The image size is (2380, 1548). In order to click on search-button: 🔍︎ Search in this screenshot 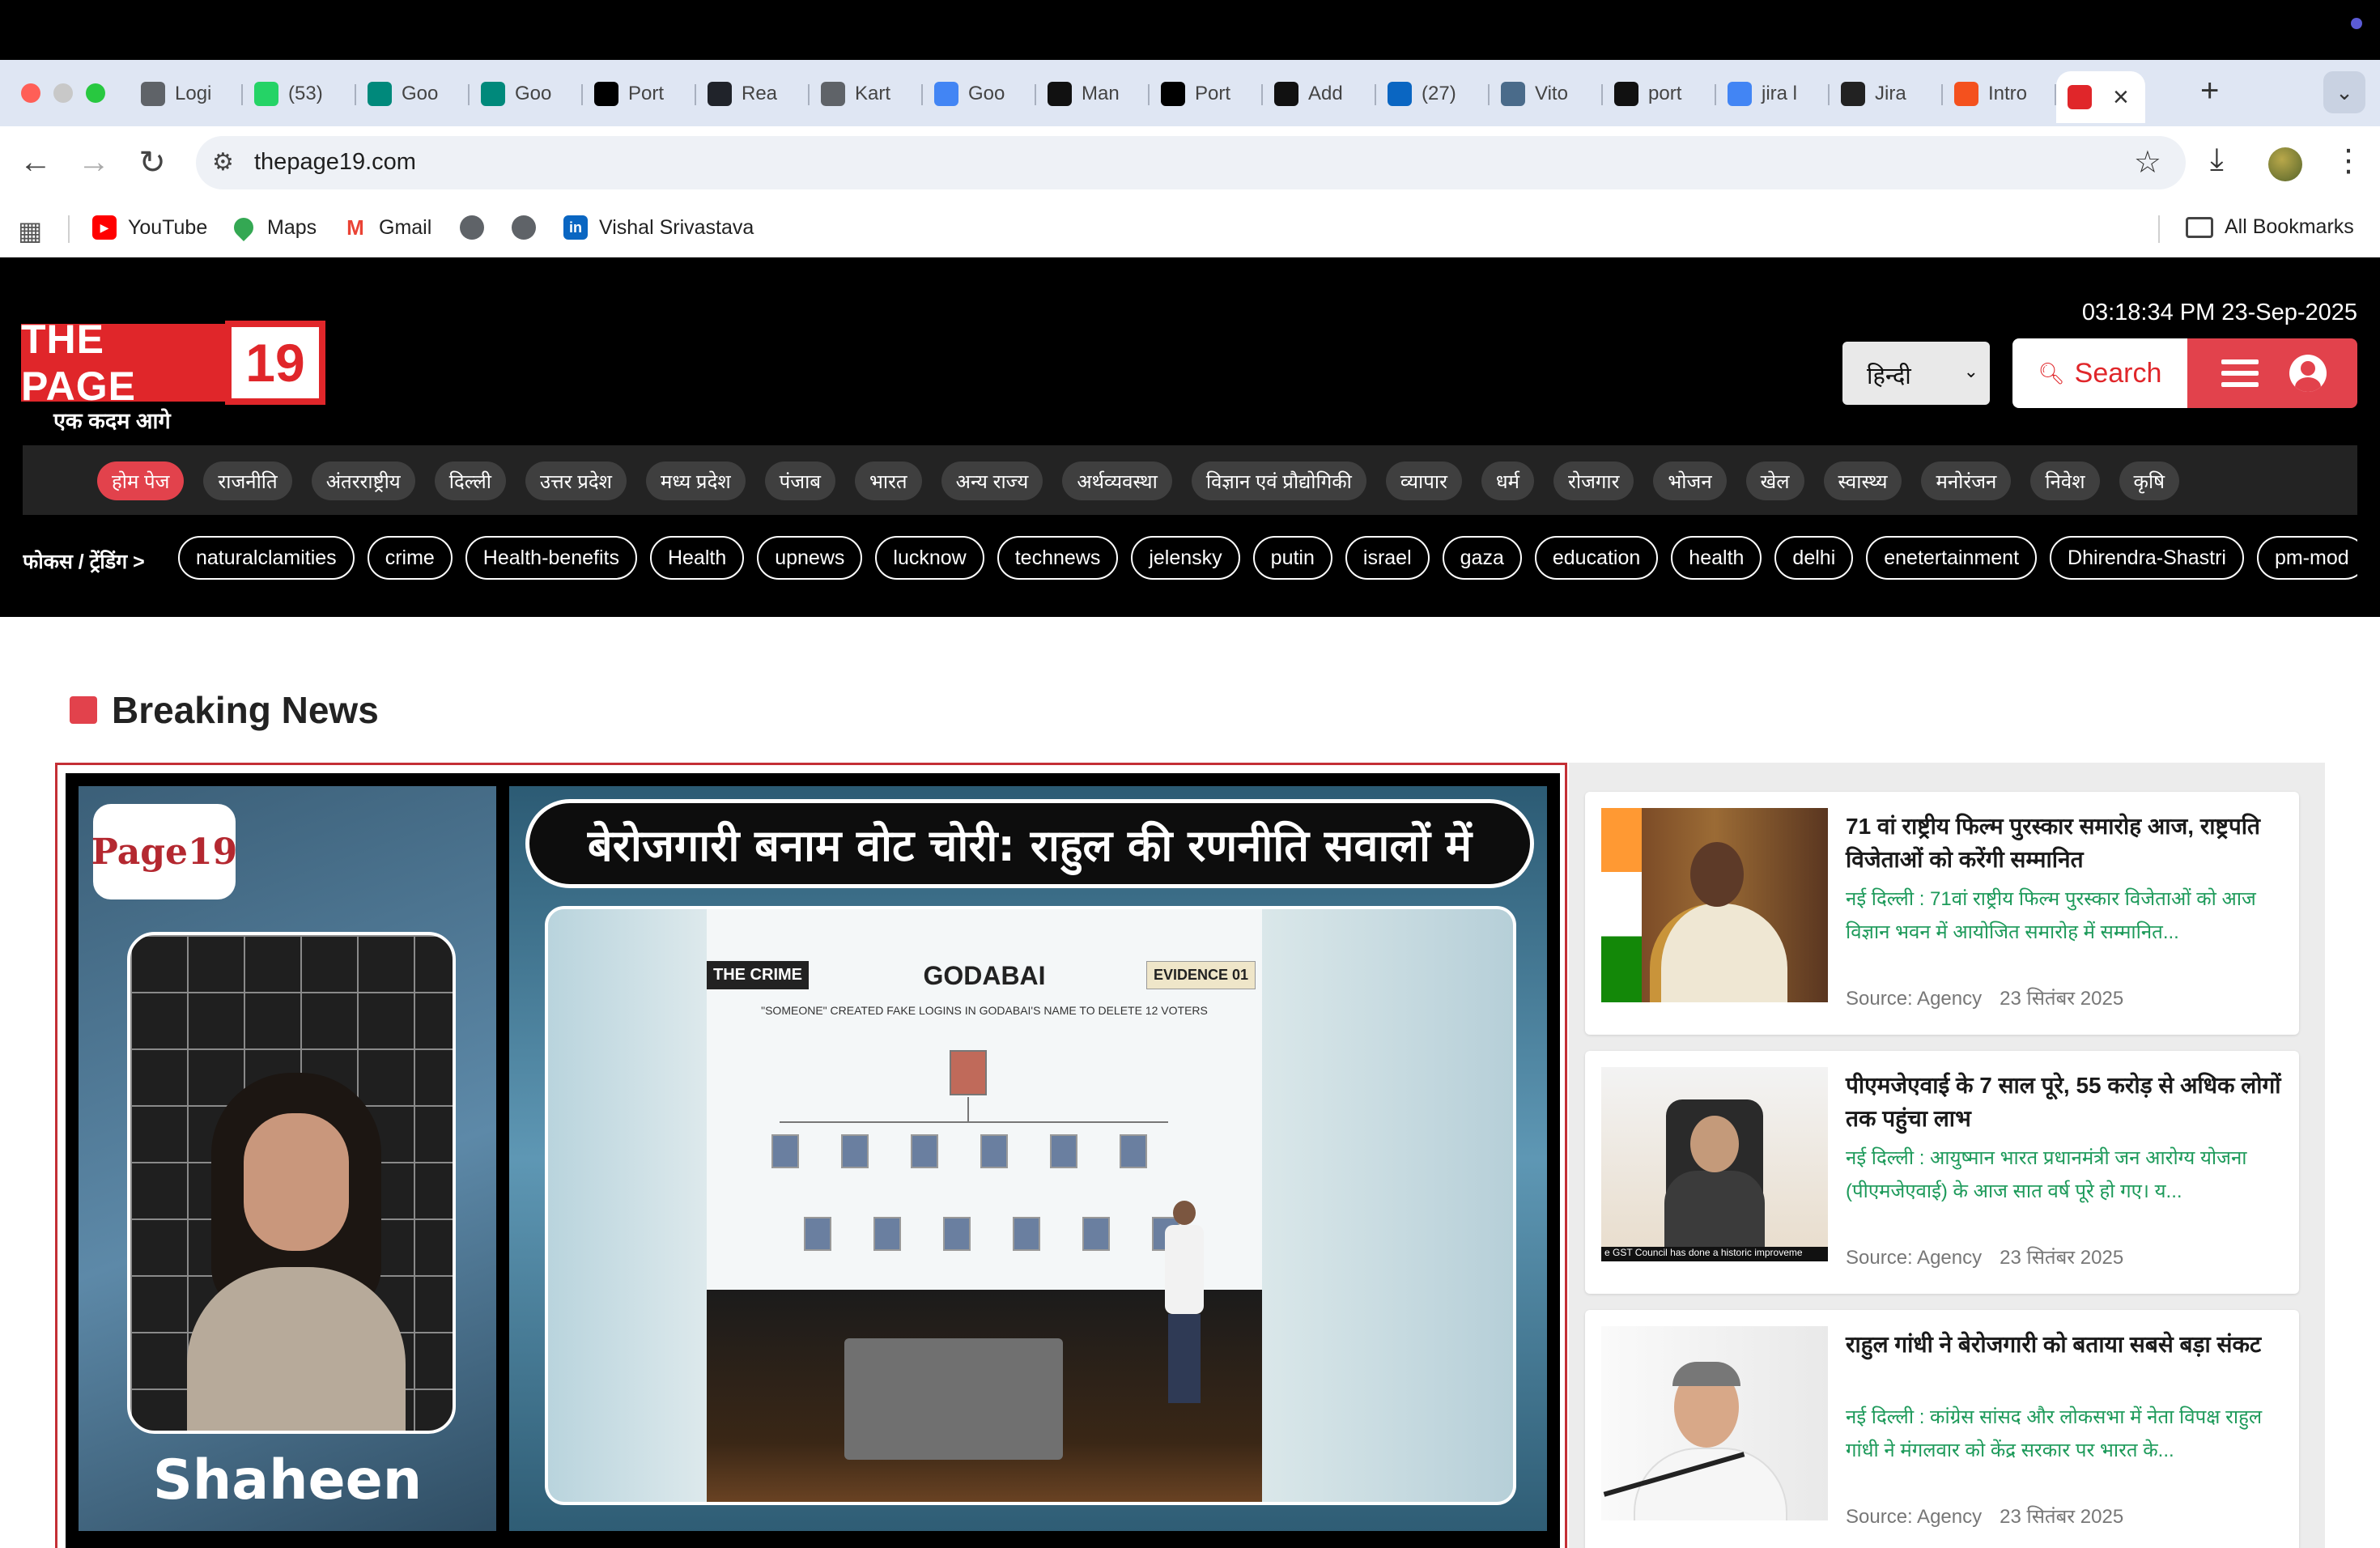, I will do `click(2099, 373)`.